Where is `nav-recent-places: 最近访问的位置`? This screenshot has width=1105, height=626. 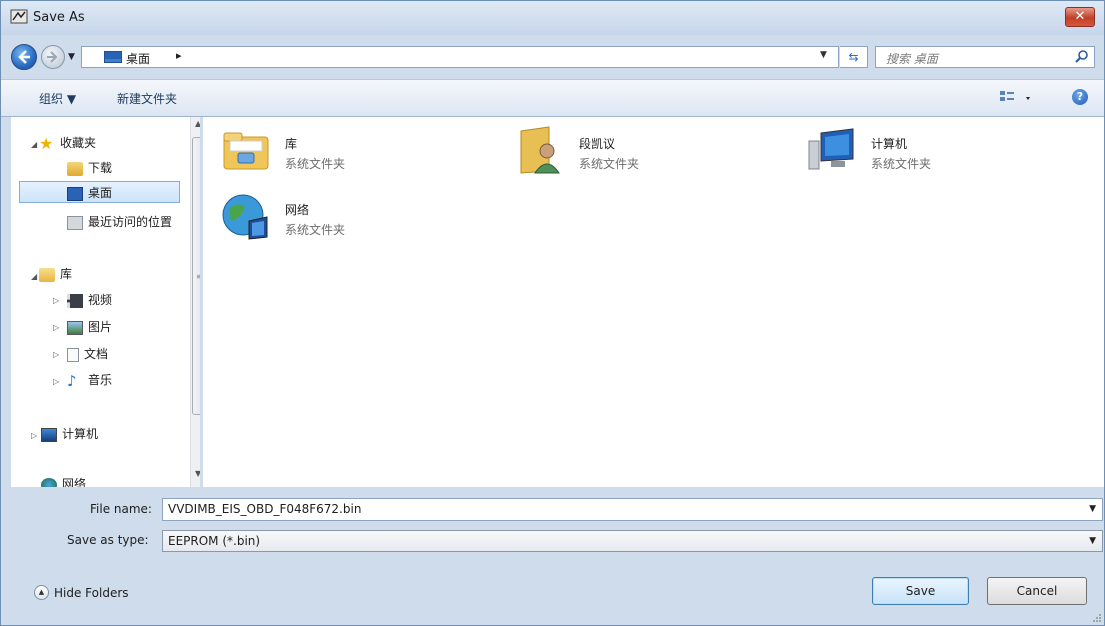
nav-recent-places: 最近访问的位置 is located at coordinates (119, 222).